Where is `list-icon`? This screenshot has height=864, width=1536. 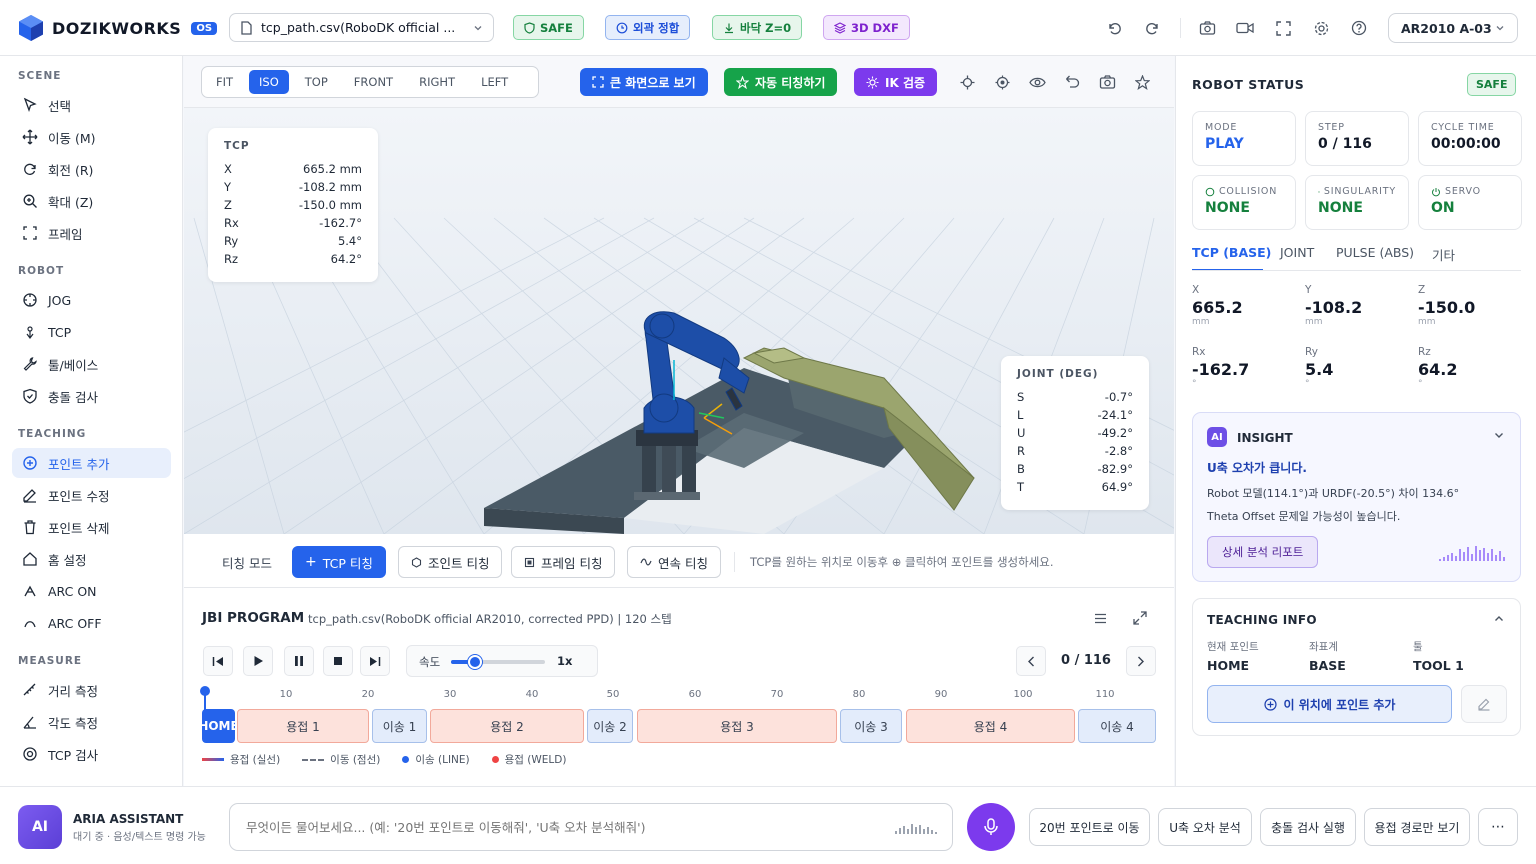
list-icon is located at coordinates (1100, 618).